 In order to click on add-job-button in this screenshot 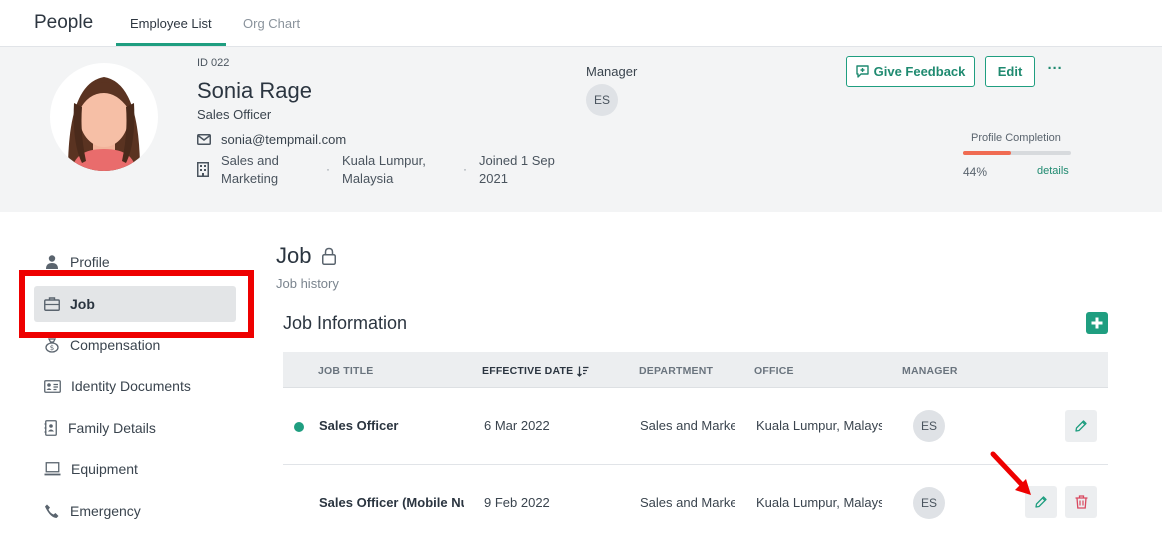, I will do `click(1097, 323)`.